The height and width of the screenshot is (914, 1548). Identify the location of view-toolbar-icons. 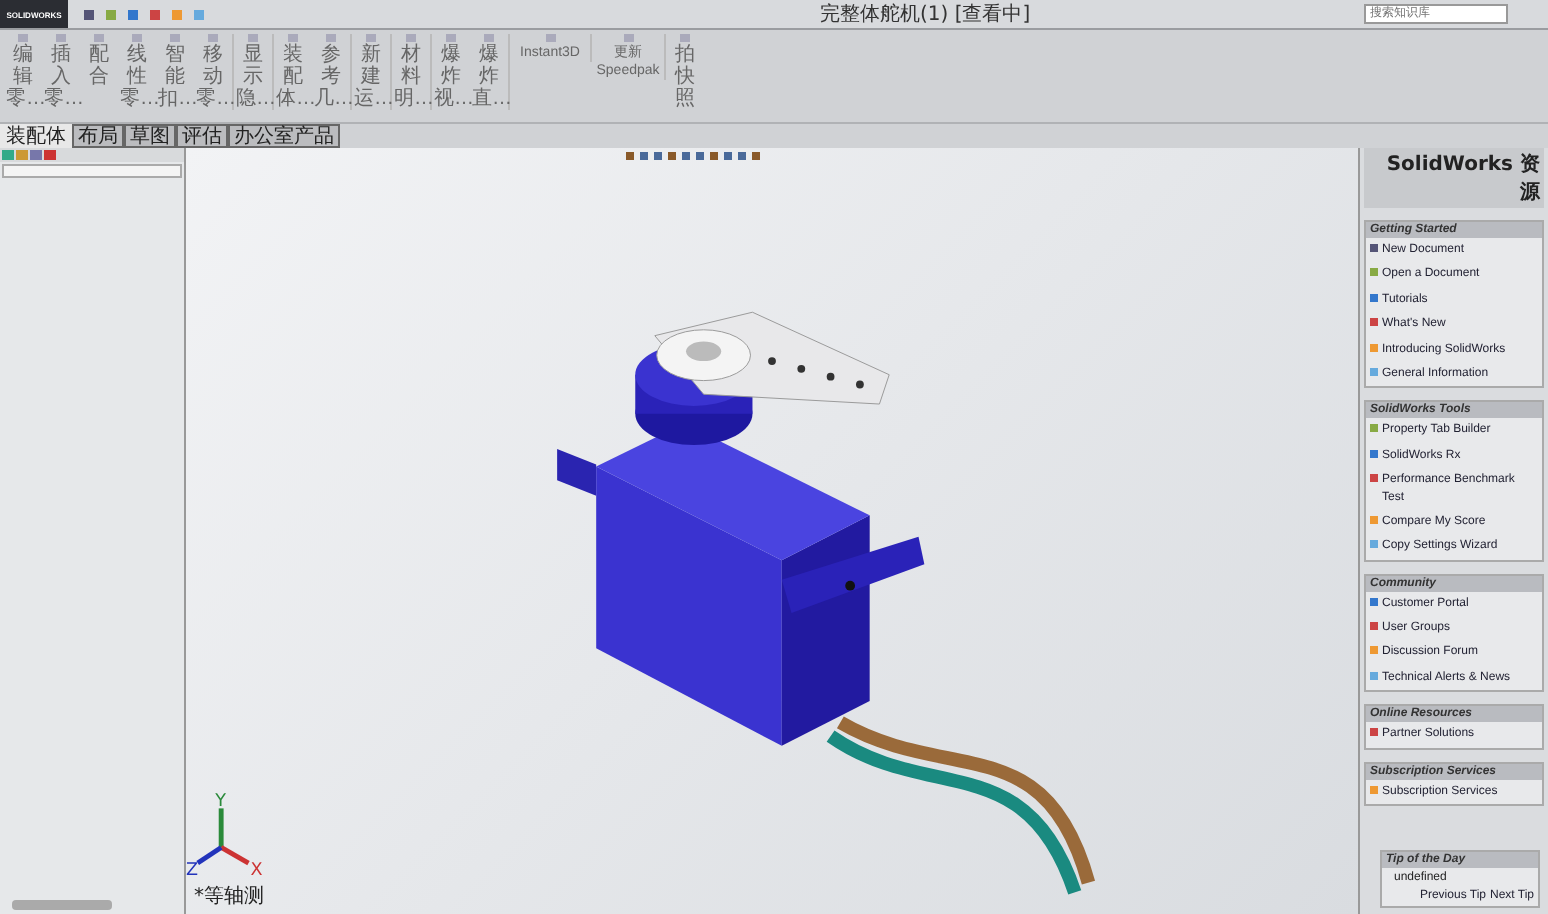
(694, 156).